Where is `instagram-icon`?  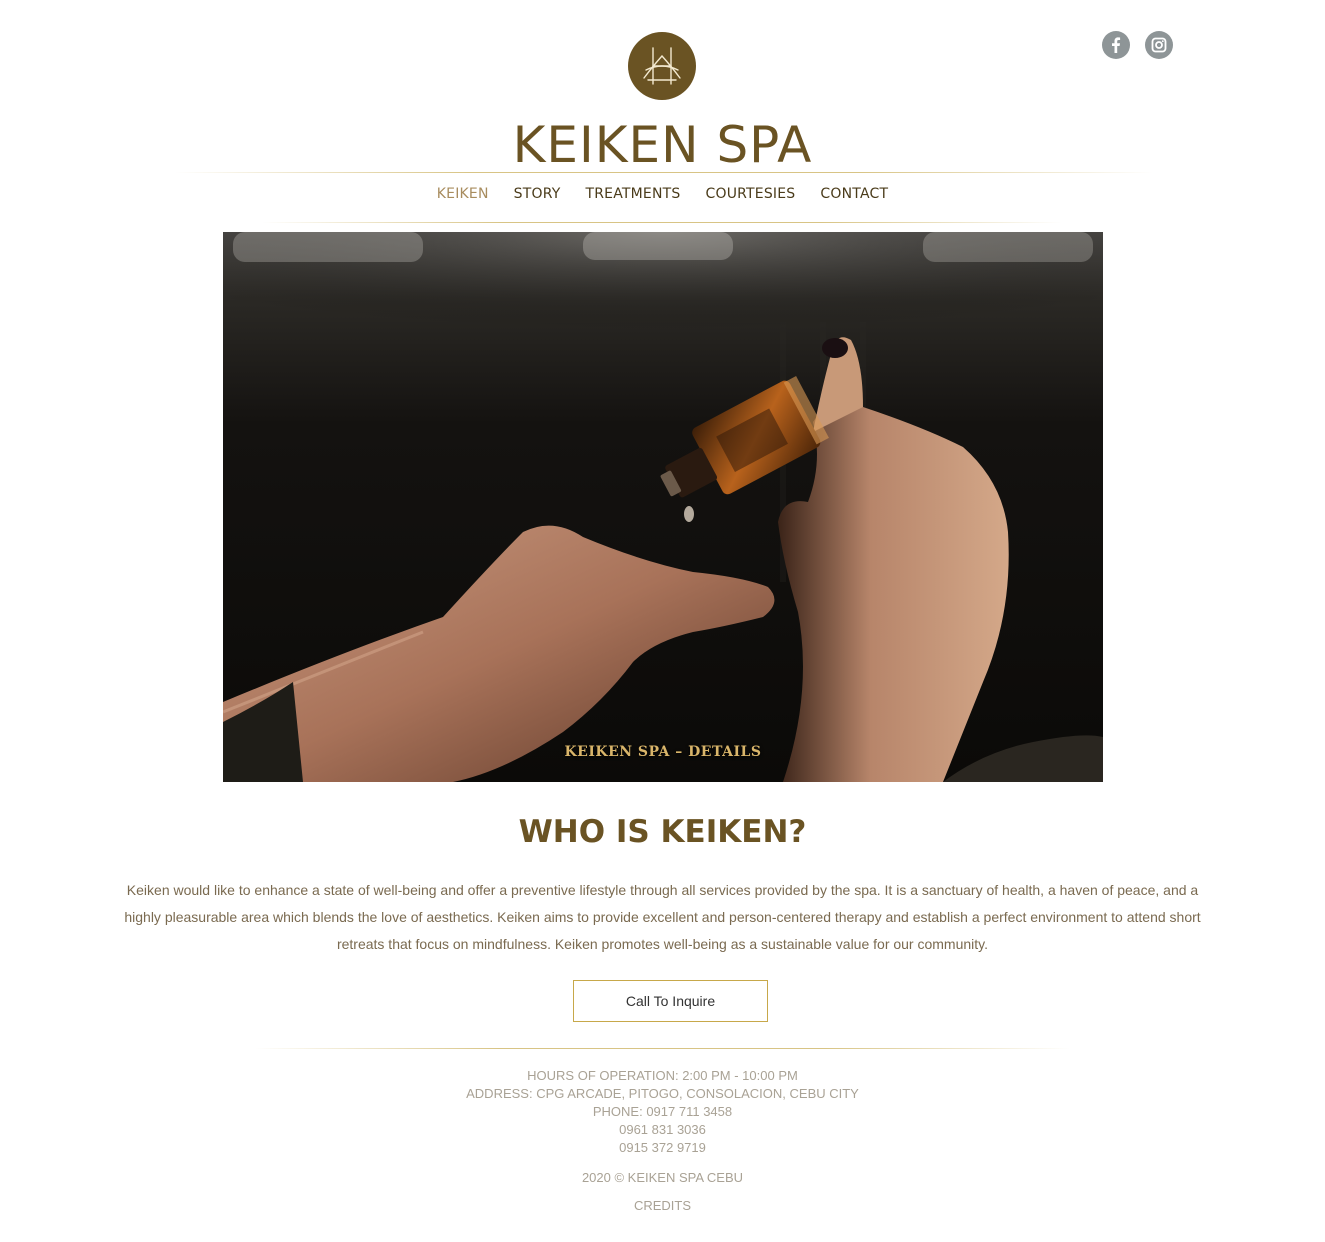 instagram-icon is located at coordinates (1159, 45).